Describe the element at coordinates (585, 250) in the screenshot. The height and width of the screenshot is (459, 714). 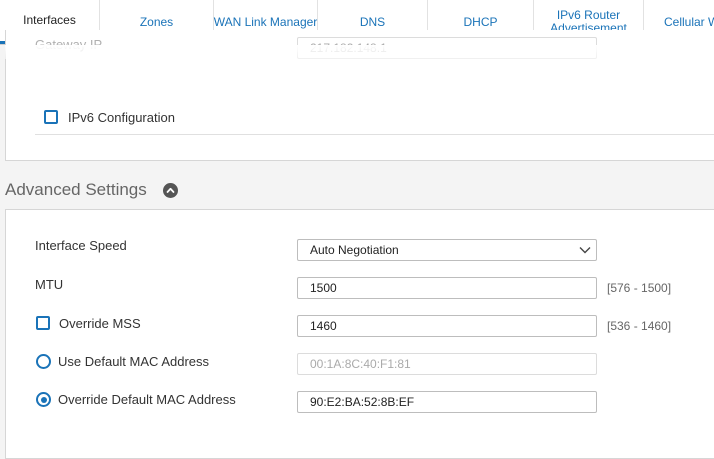
I see `chevron-down-icon` at that location.